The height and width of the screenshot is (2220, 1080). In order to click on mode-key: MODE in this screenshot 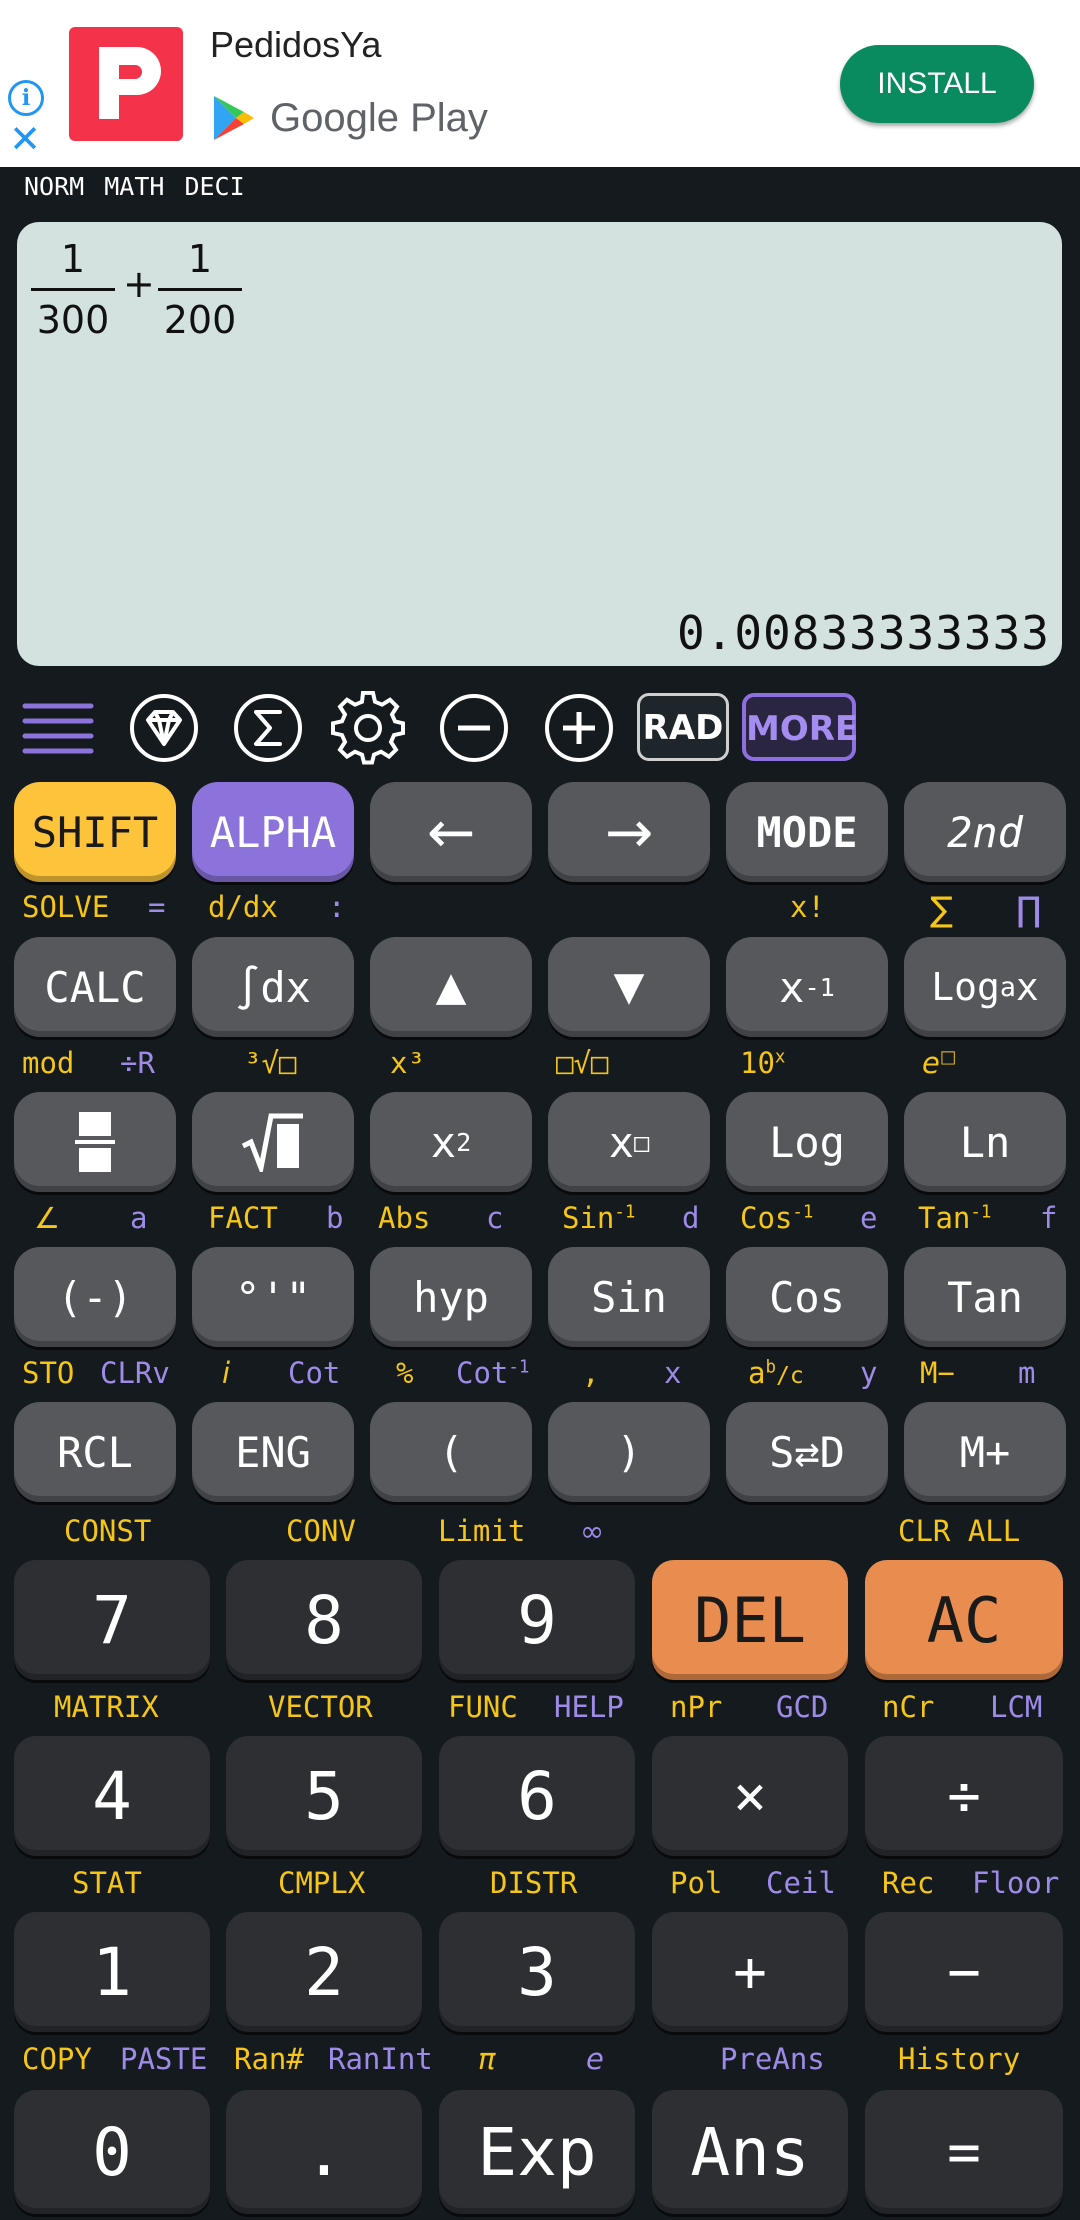, I will do `click(807, 832)`.